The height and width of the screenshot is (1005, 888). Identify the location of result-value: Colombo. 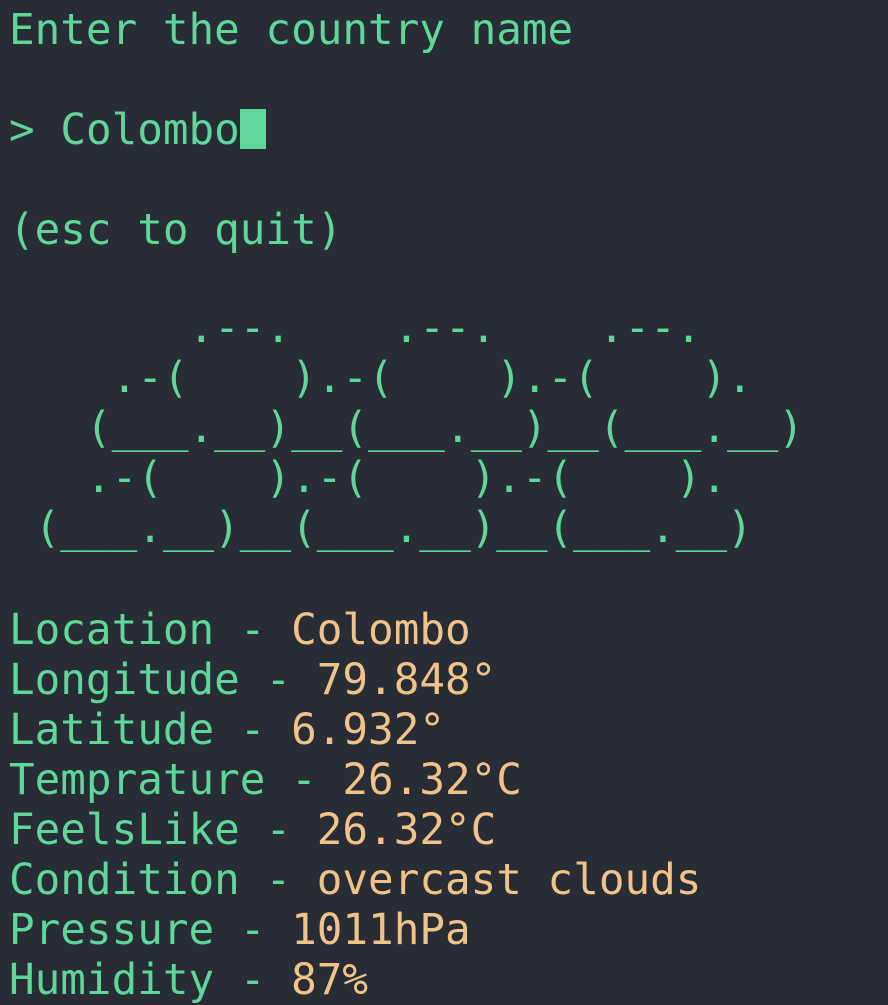
(381, 630).